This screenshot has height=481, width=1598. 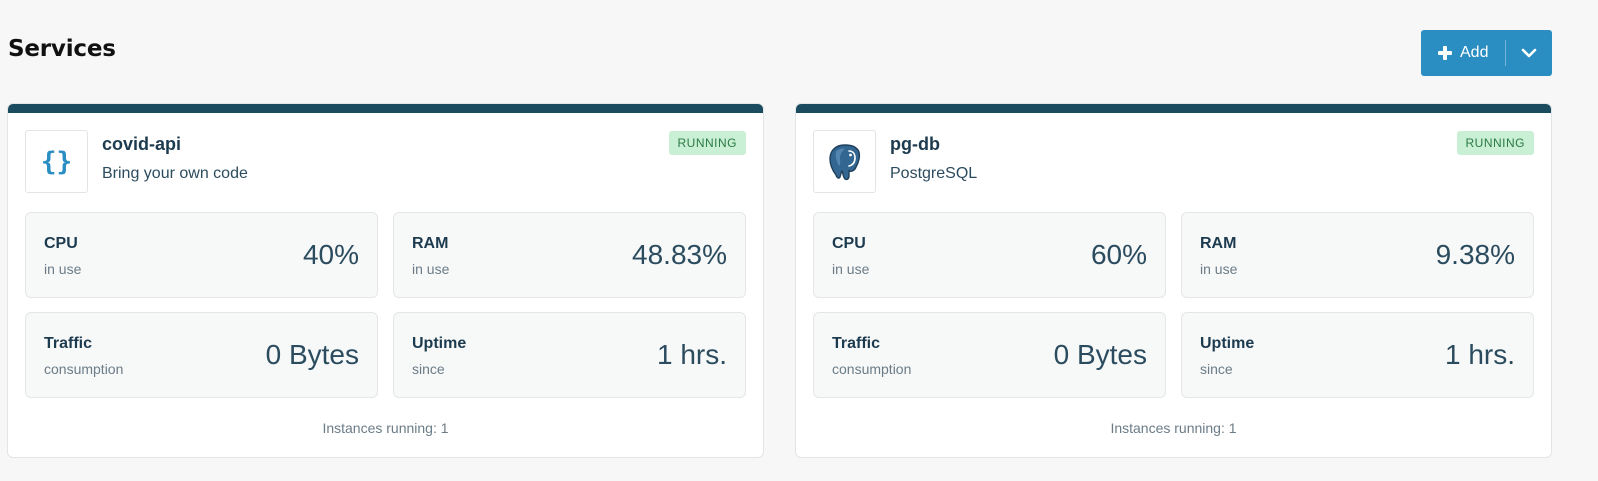 I want to click on service-type: Bring your own code, so click(x=175, y=173).